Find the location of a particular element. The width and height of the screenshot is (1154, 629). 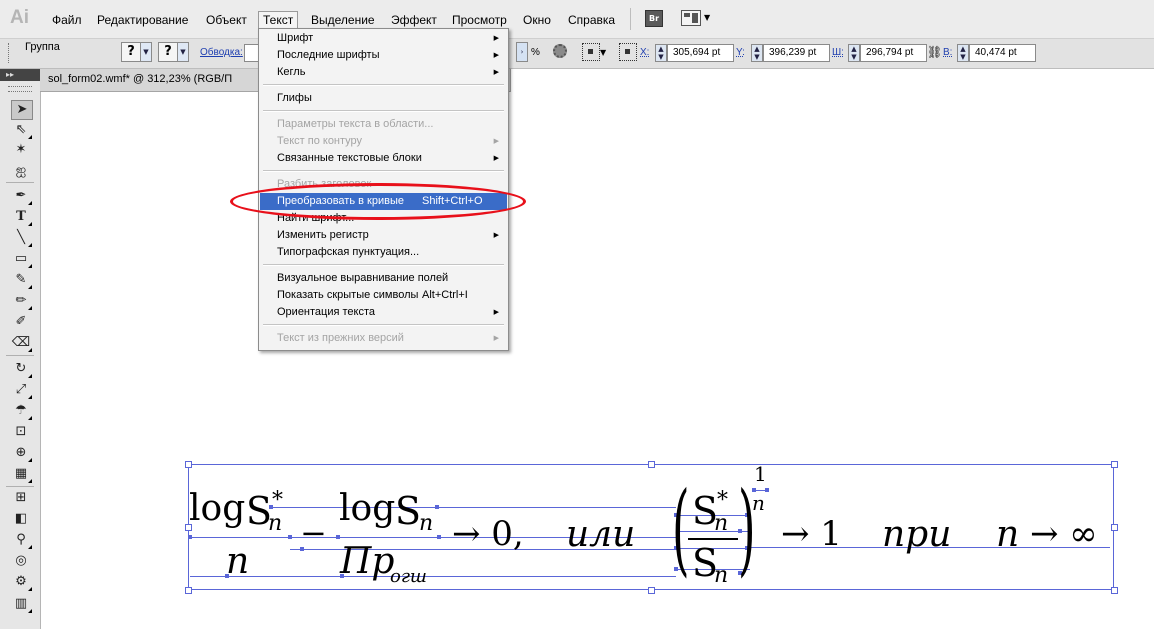

menu-item-change-case: Изменить регистр ▶ is located at coordinates (383, 235).